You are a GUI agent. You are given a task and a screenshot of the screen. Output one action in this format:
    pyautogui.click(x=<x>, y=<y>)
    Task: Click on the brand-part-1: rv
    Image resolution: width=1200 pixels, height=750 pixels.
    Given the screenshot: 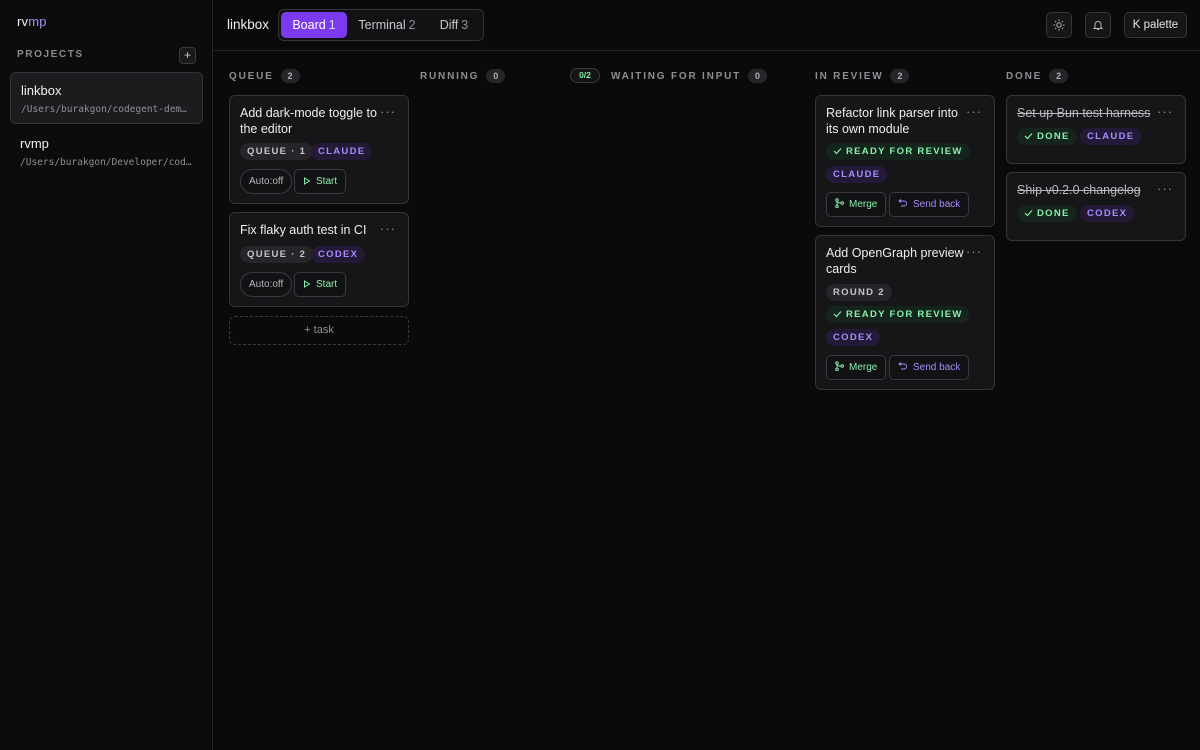 What is the action you would take?
    pyautogui.click(x=23, y=21)
    